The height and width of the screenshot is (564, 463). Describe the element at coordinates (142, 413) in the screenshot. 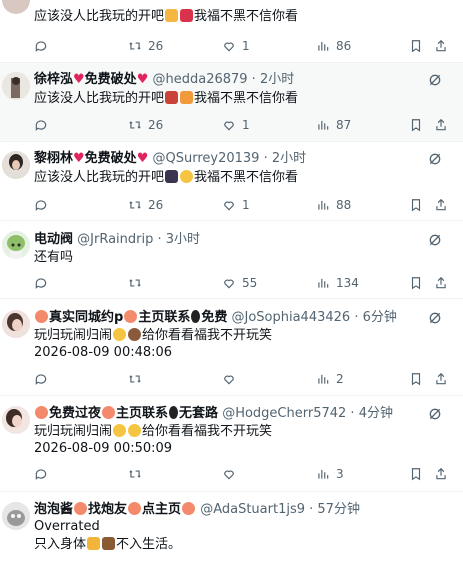

I see `user-name-badge: 主页联系` at that location.